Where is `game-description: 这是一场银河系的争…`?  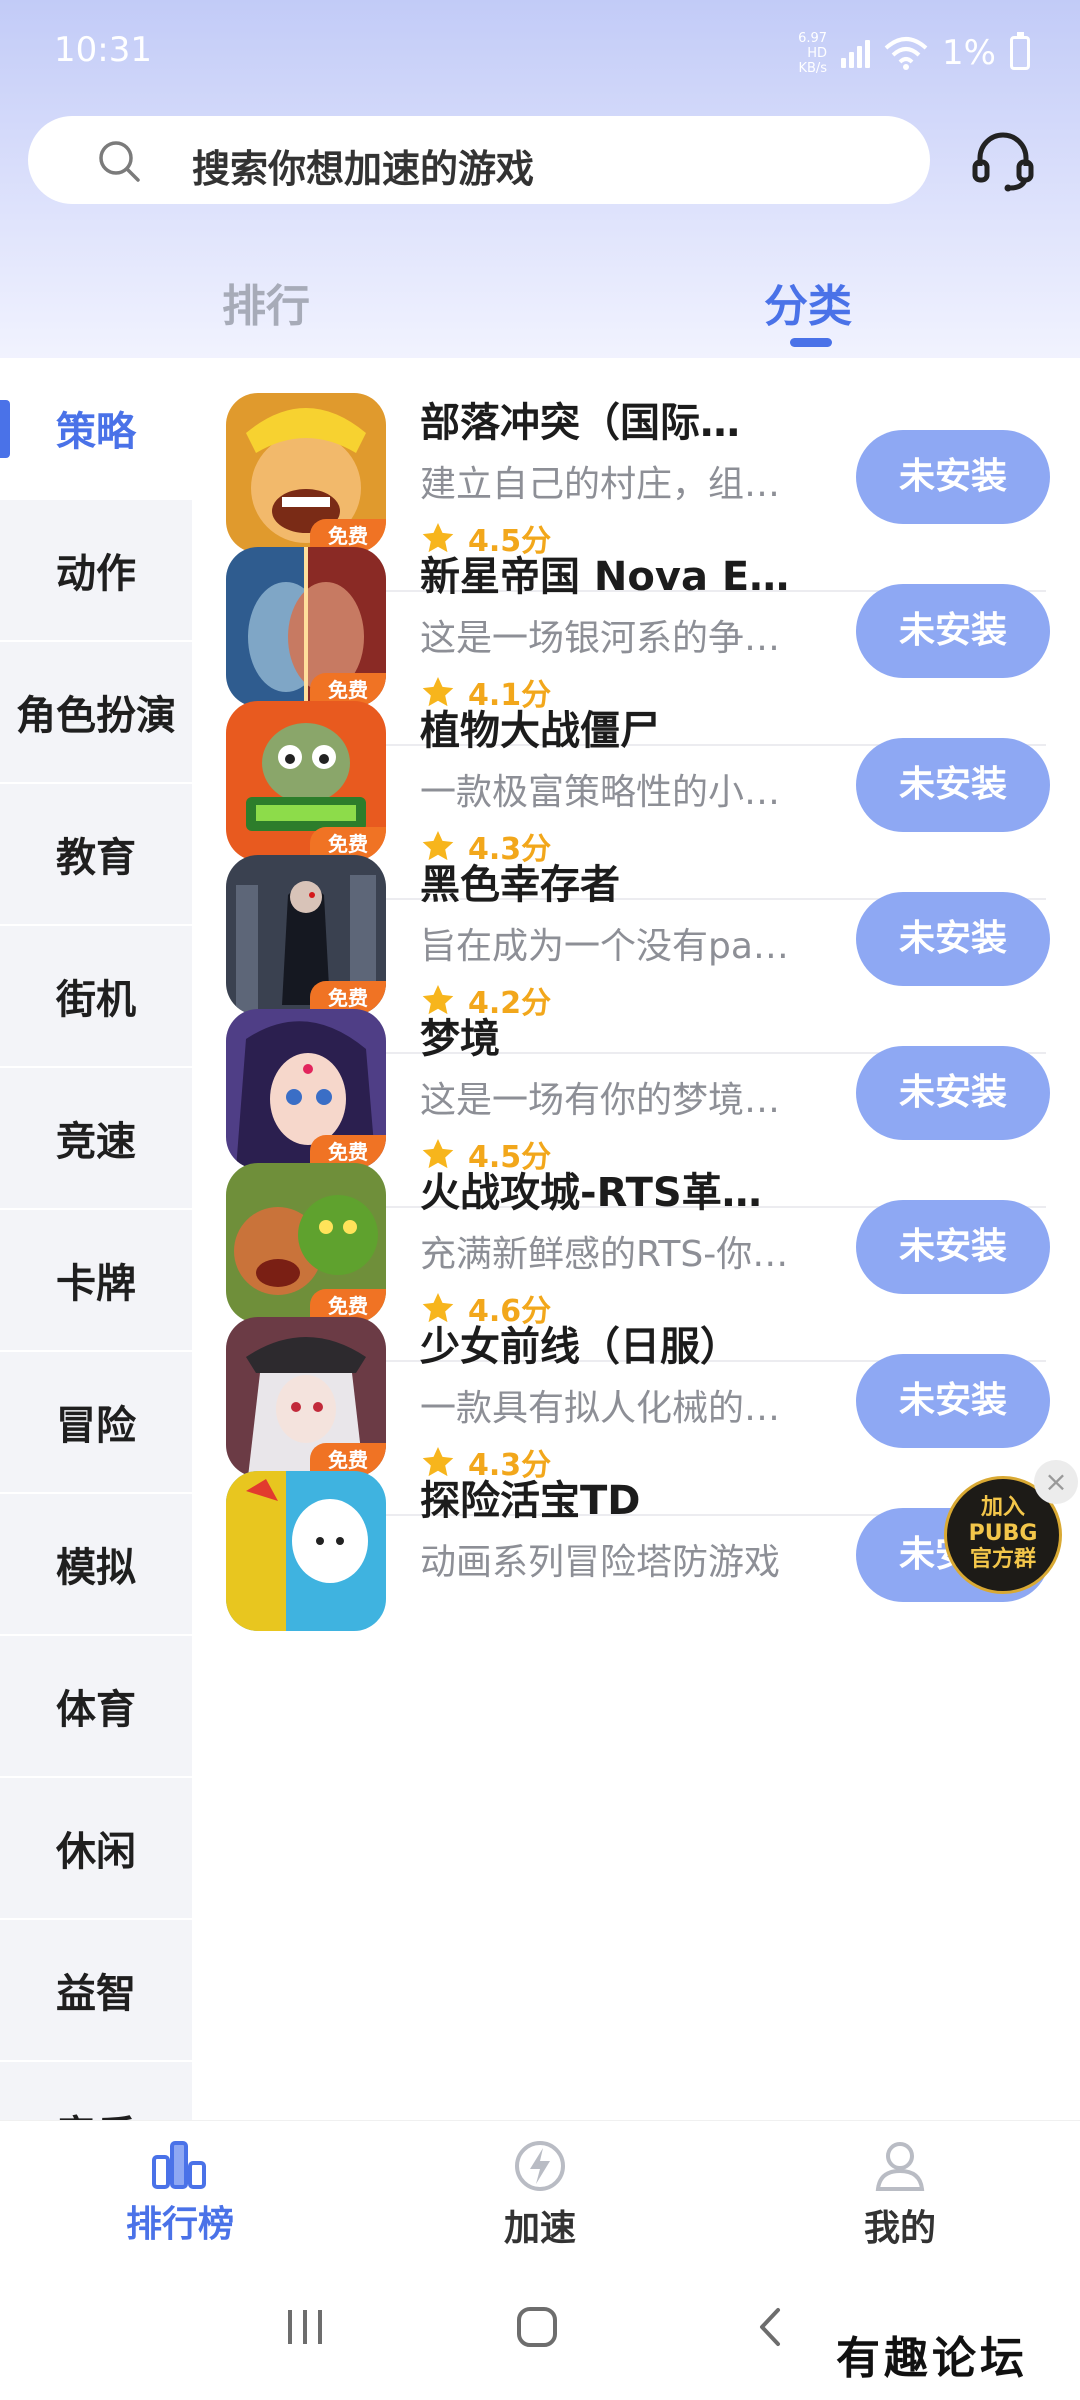
game-description: 这是一场银河系的争… is located at coordinates (600, 638).